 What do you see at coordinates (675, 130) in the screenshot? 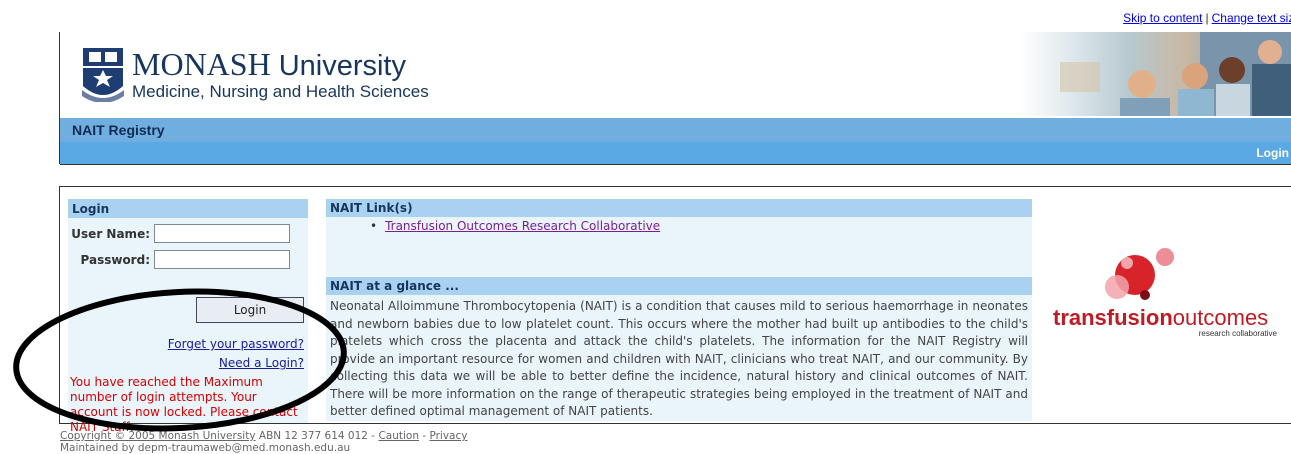
I see `title-bar: NAIT Registry` at bounding box center [675, 130].